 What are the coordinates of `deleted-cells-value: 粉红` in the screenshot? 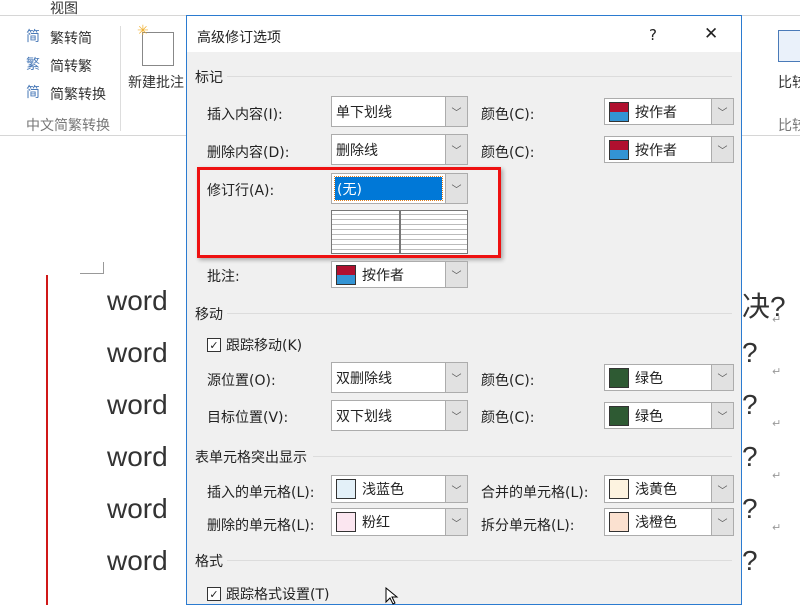 It's located at (376, 523).